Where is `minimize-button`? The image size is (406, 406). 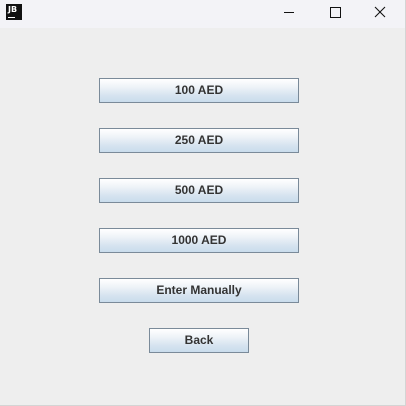
minimize-button is located at coordinates (289, 14).